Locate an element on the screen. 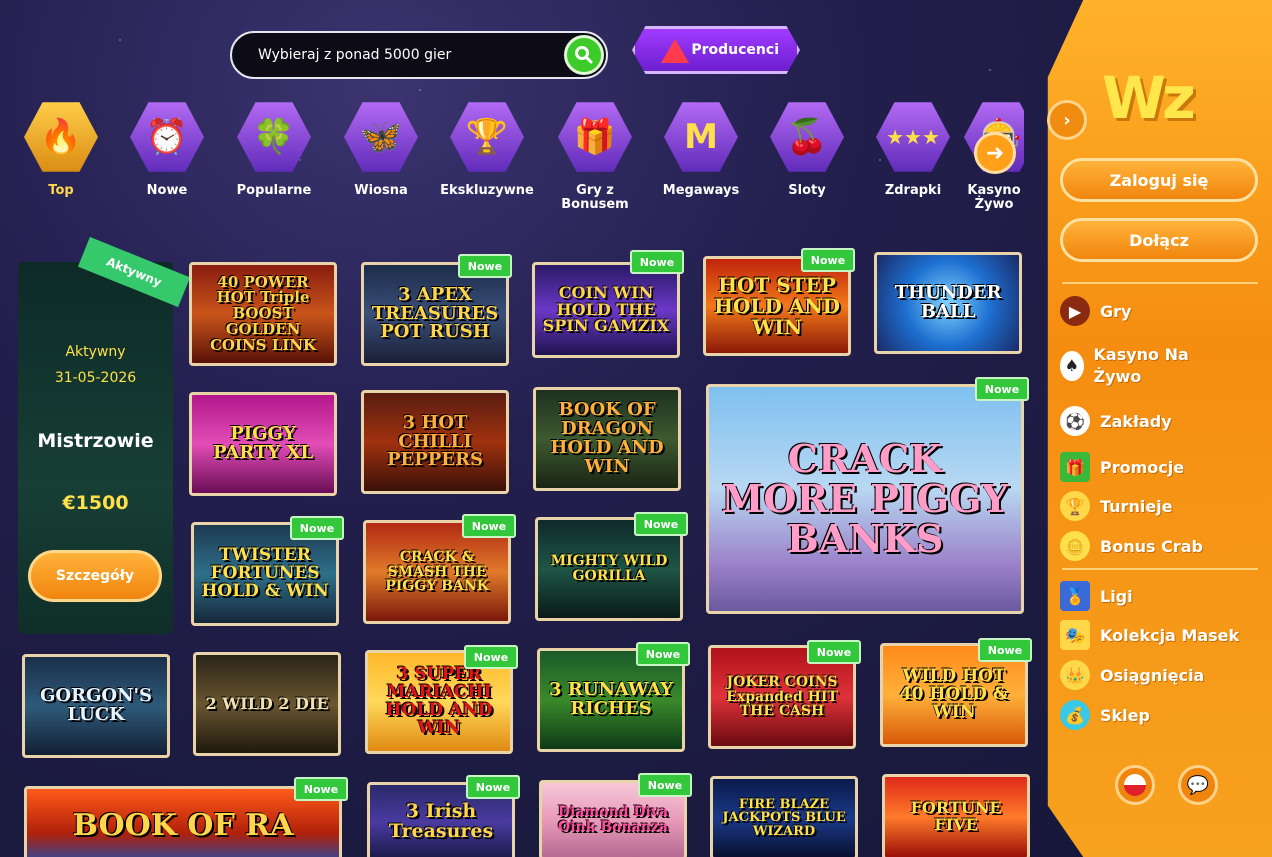 The height and width of the screenshot is (857, 1272). game-tile: THUNDER BALL is located at coordinates (948, 303).